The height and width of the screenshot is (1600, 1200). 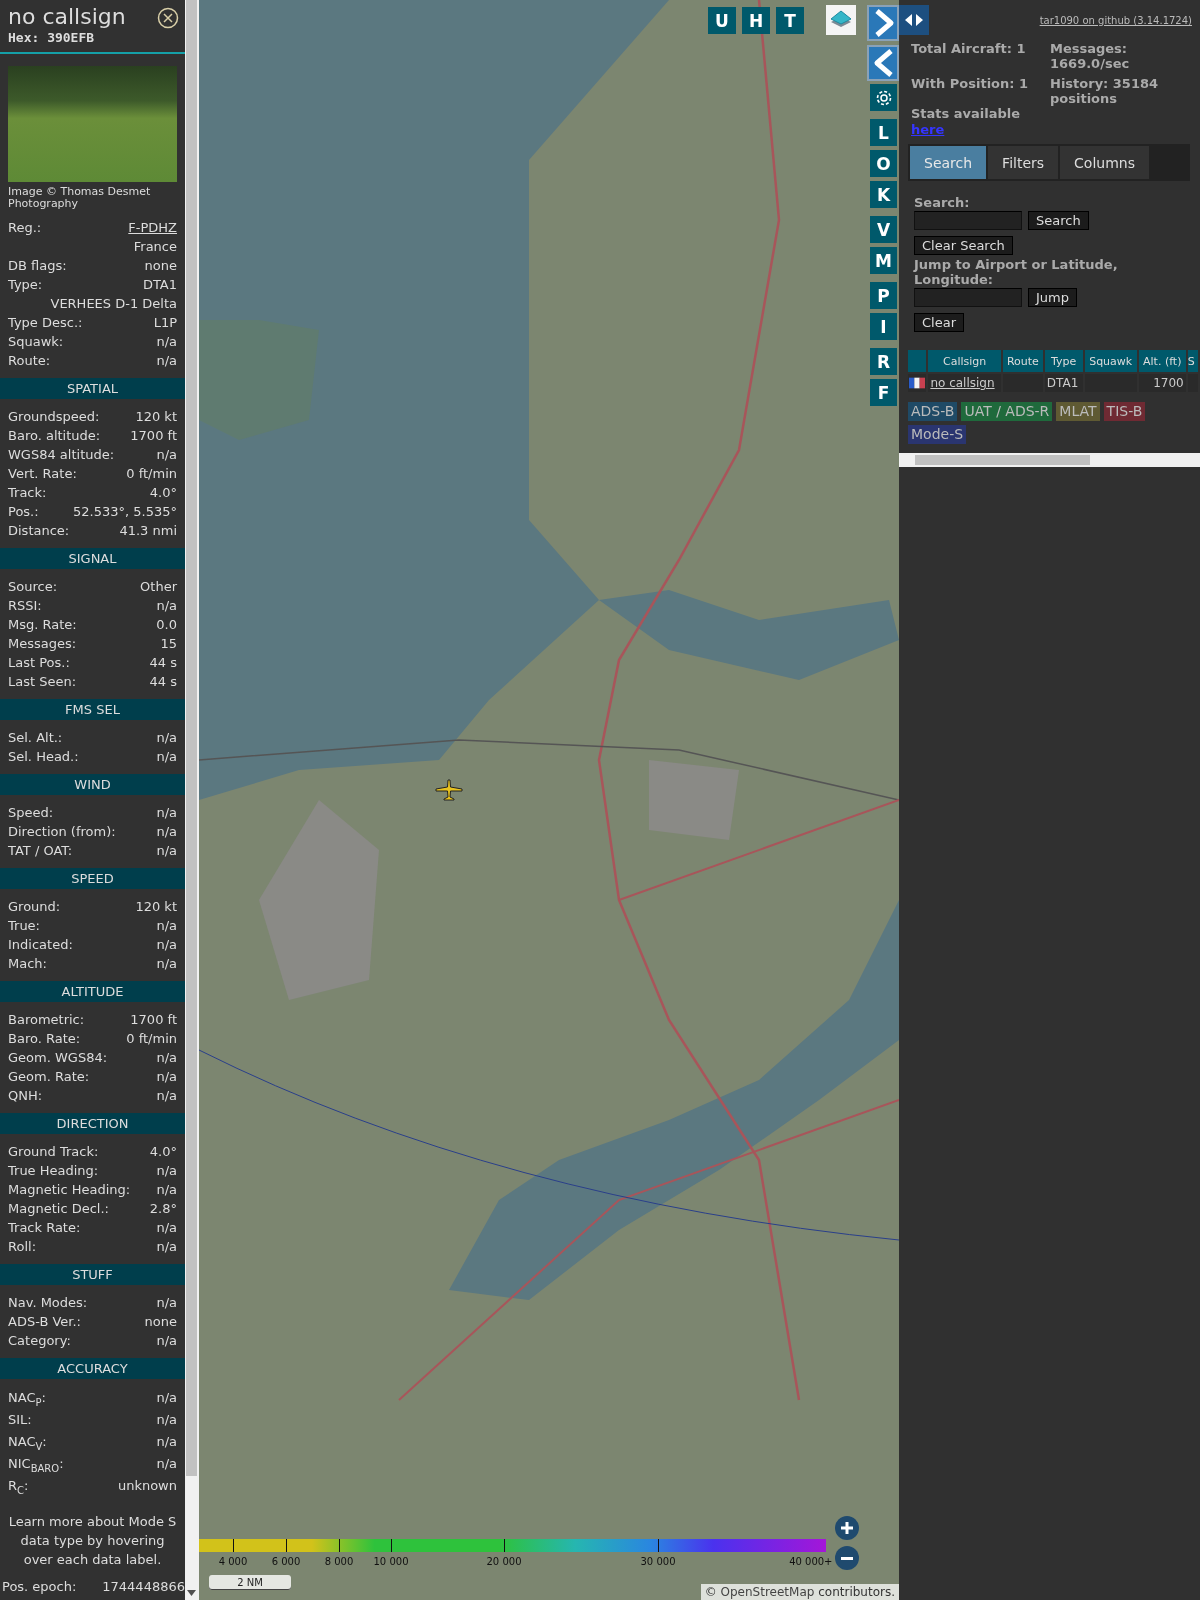 What do you see at coordinates (54, 436) in the screenshot?
I see `field-label: Baro. altitude:` at bounding box center [54, 436].